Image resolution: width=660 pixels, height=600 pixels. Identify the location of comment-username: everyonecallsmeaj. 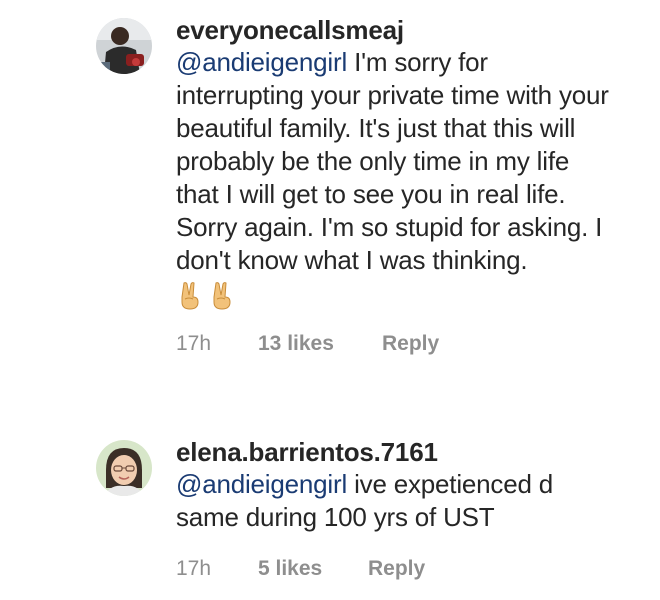
(396, 30).